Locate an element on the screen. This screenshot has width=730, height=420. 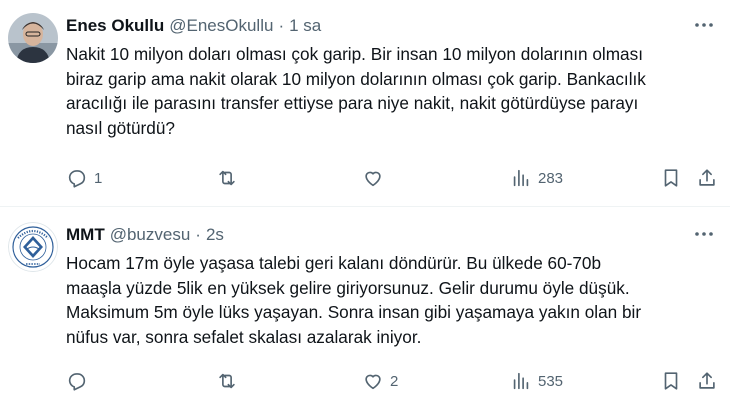
like-button: 2 is located at coordinates (380, 381).